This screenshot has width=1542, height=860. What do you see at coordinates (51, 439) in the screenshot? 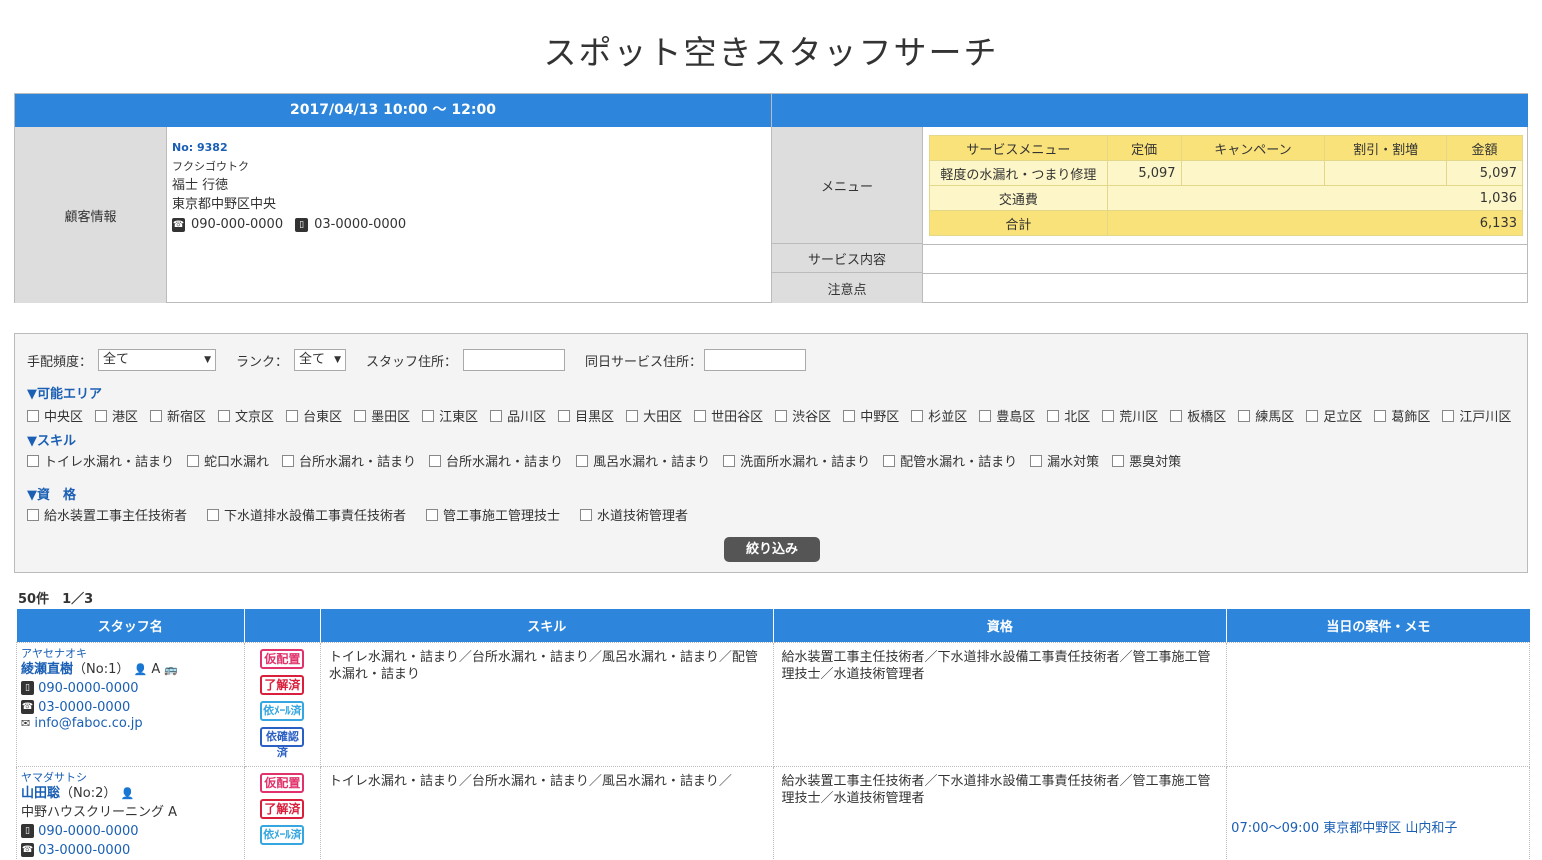
I see `skill-section-title: ▼スキル` at bounding box center [51, 439].